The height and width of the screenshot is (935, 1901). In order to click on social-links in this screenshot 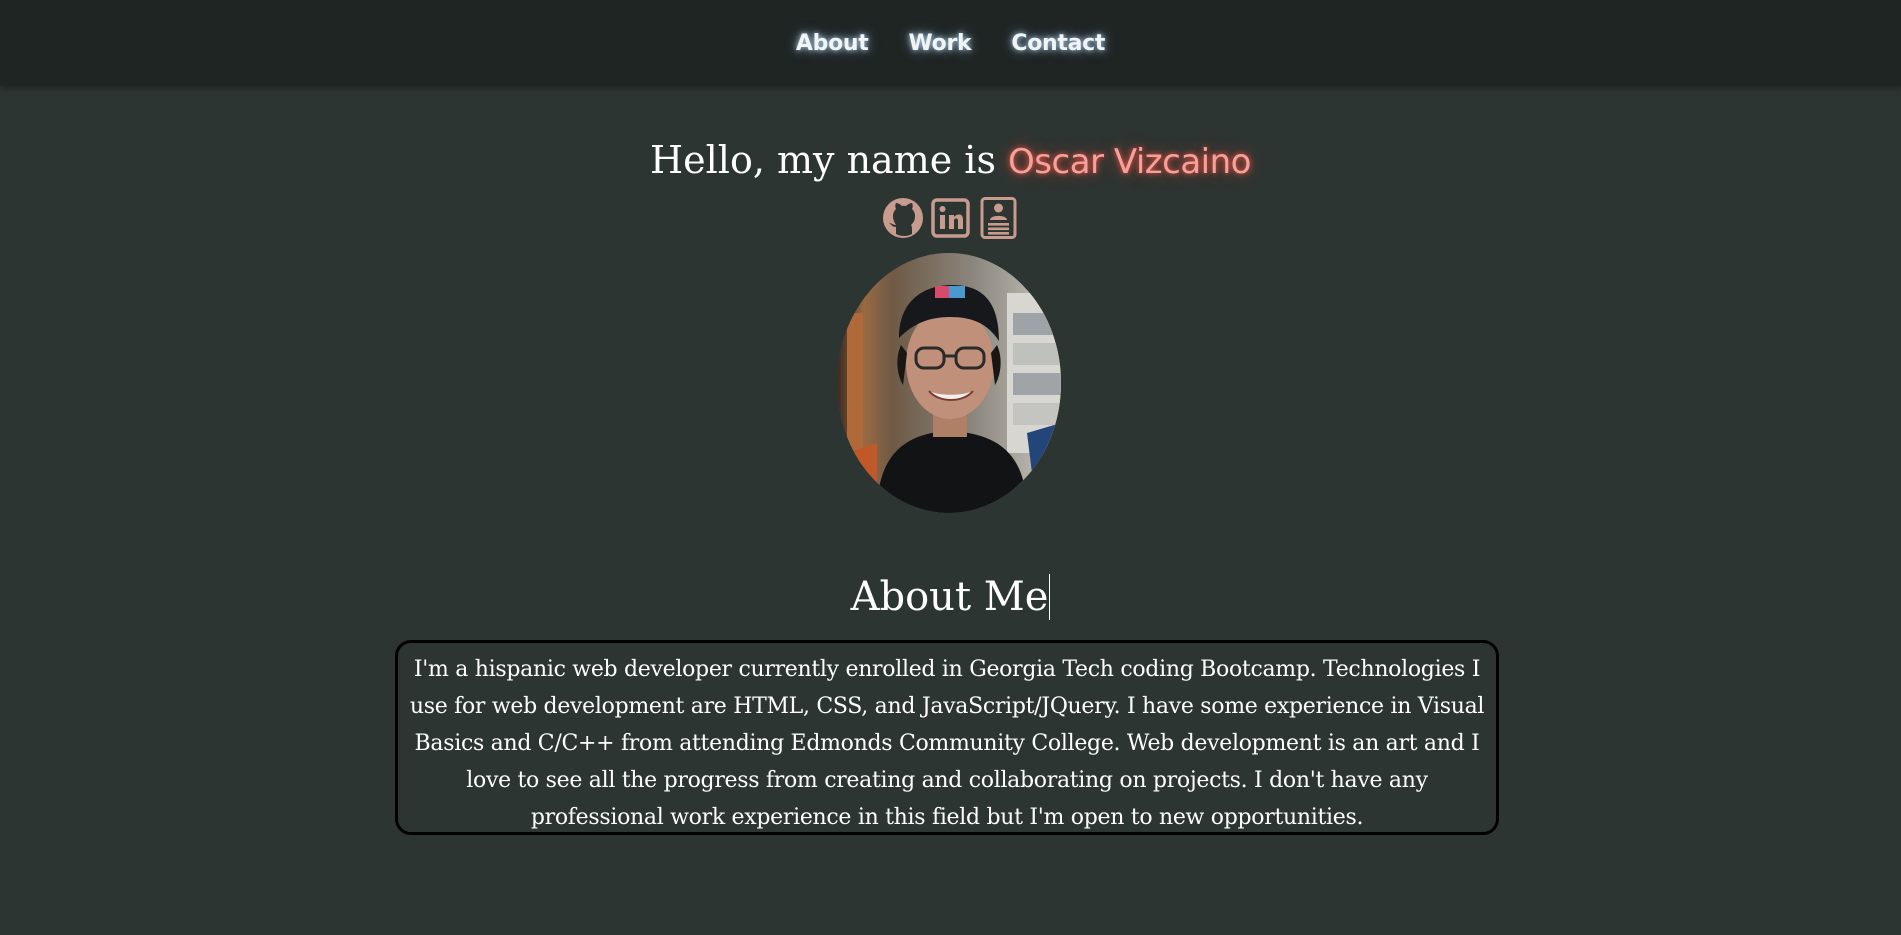, I will do `click(950, 218)`.